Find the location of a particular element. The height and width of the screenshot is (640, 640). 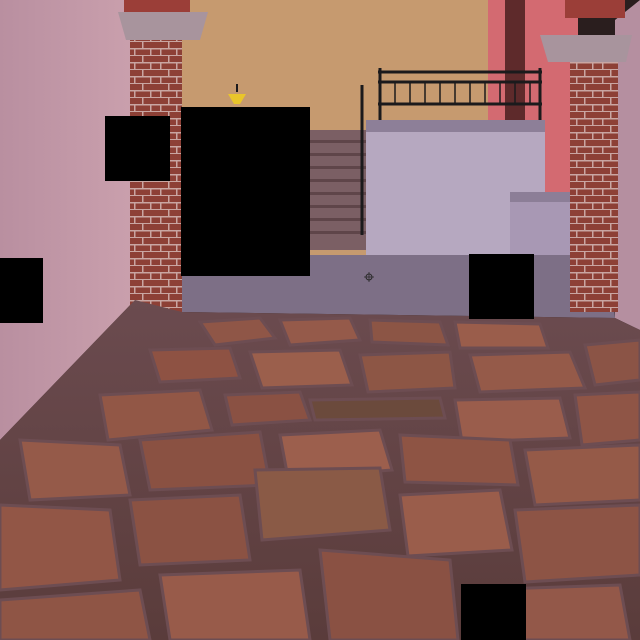

redaction-box-right is located at coordinates (501, 286).